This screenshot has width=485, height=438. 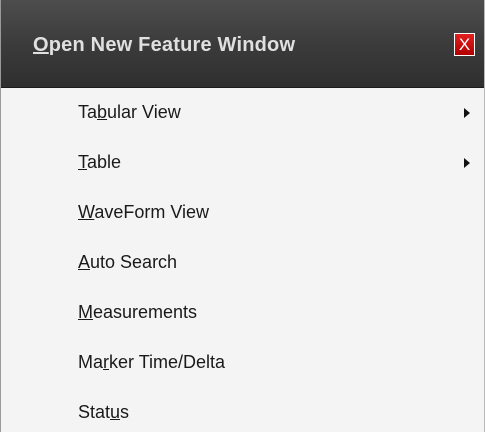 I want to click on menu-item-label: Marker Time/Delta, so click(x=151, y=362).